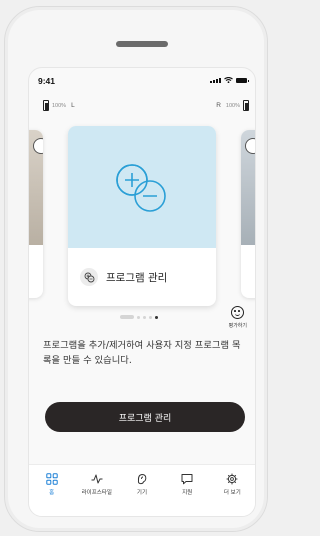  I want to click on tab-more: 더 보기, so click(232, 484).